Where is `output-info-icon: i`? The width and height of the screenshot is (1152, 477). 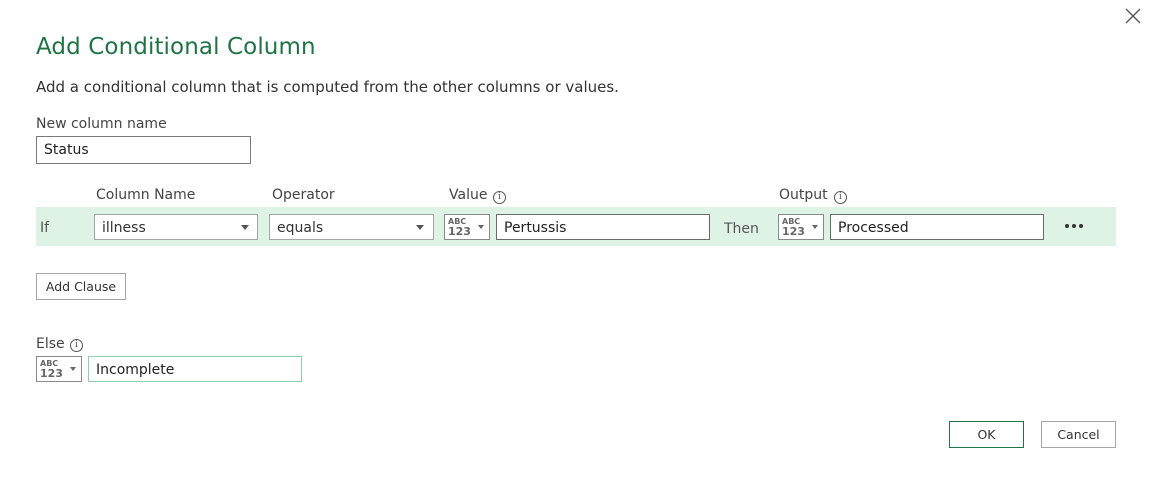 output-info-icon: i is located at coordinates (840, 197).